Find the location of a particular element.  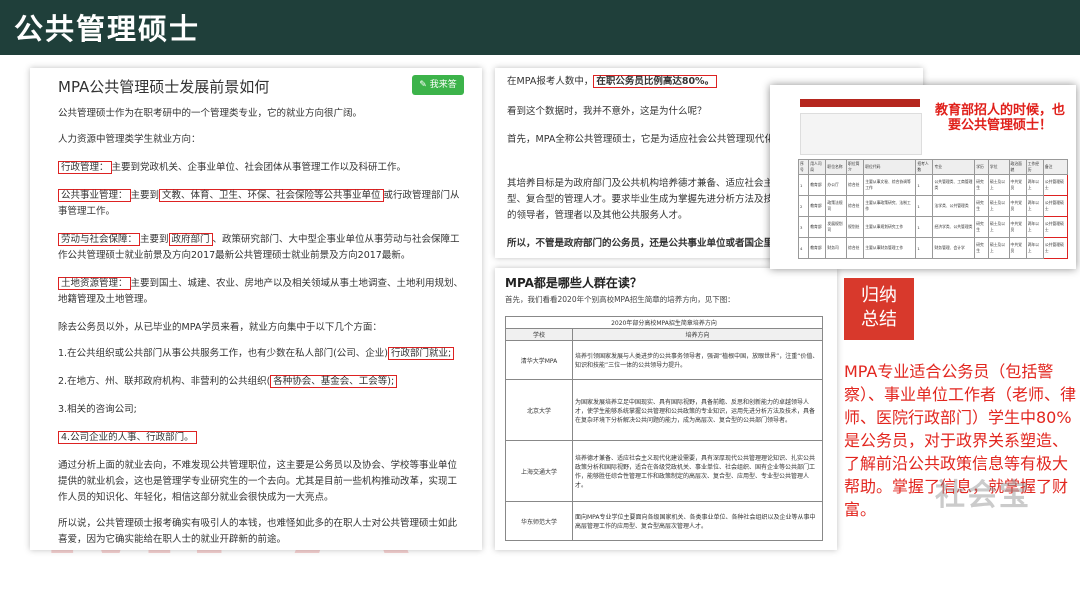

table-doc-title: MPA都是哪些人群在读？ is located at coordinates (573, 283).